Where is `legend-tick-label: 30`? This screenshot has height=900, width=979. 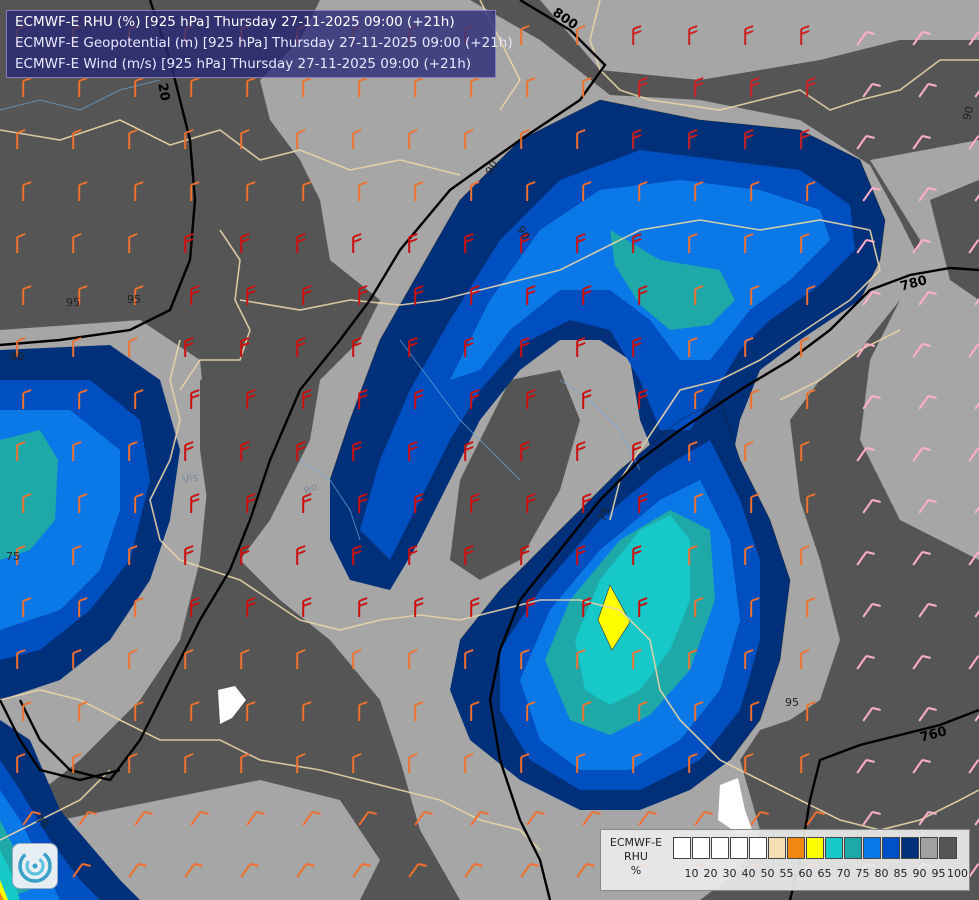
legend-tick-label: 30 is located at coordinates (729, 873).